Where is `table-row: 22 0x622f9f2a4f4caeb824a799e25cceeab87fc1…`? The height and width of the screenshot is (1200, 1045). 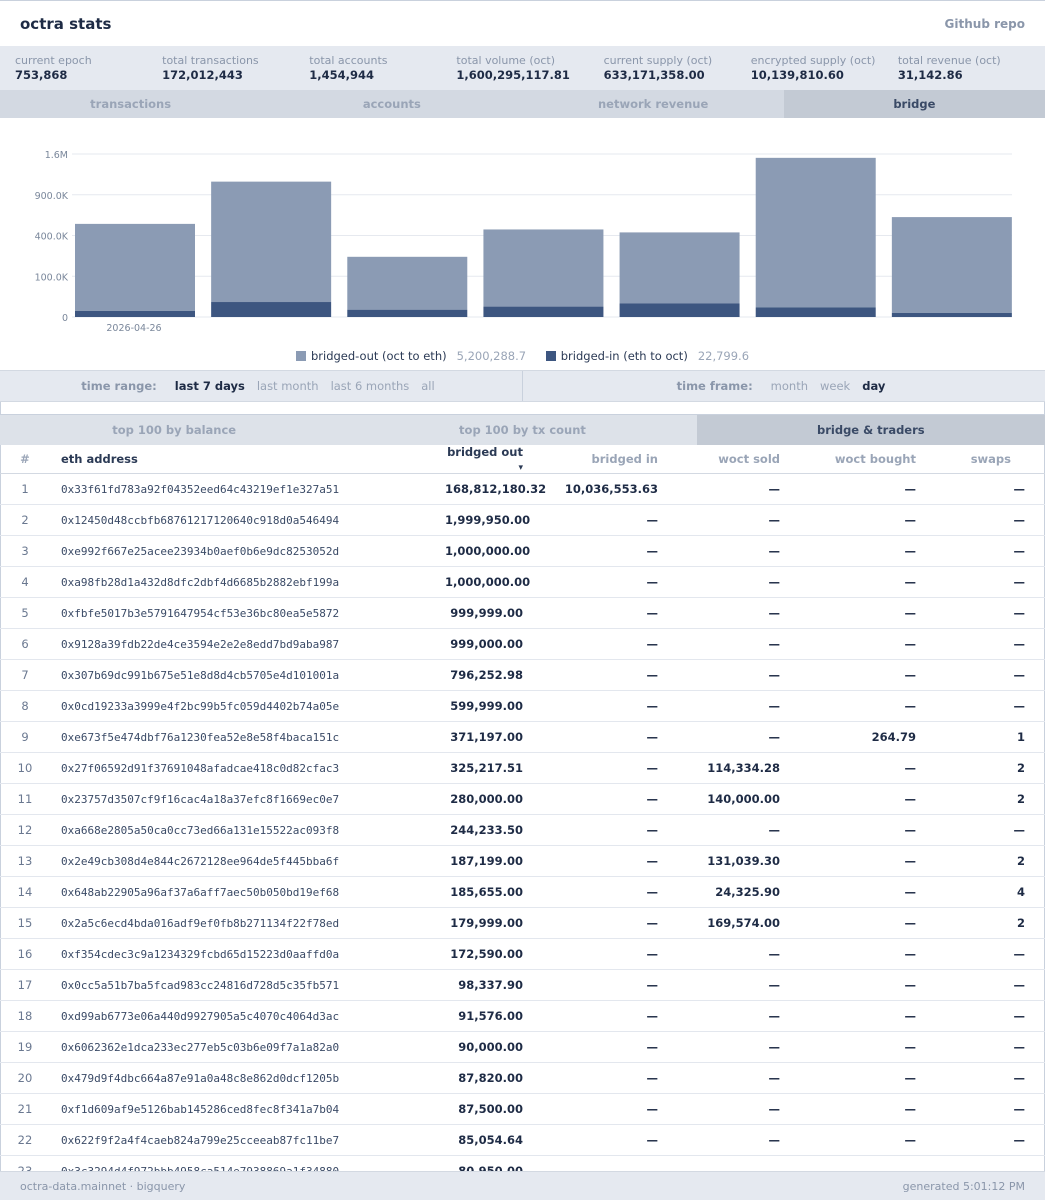
table-row: 22 0x622f9f2a4f4caeb824a799e25cceeab87fc1… is located at coordinates (522, 1140).